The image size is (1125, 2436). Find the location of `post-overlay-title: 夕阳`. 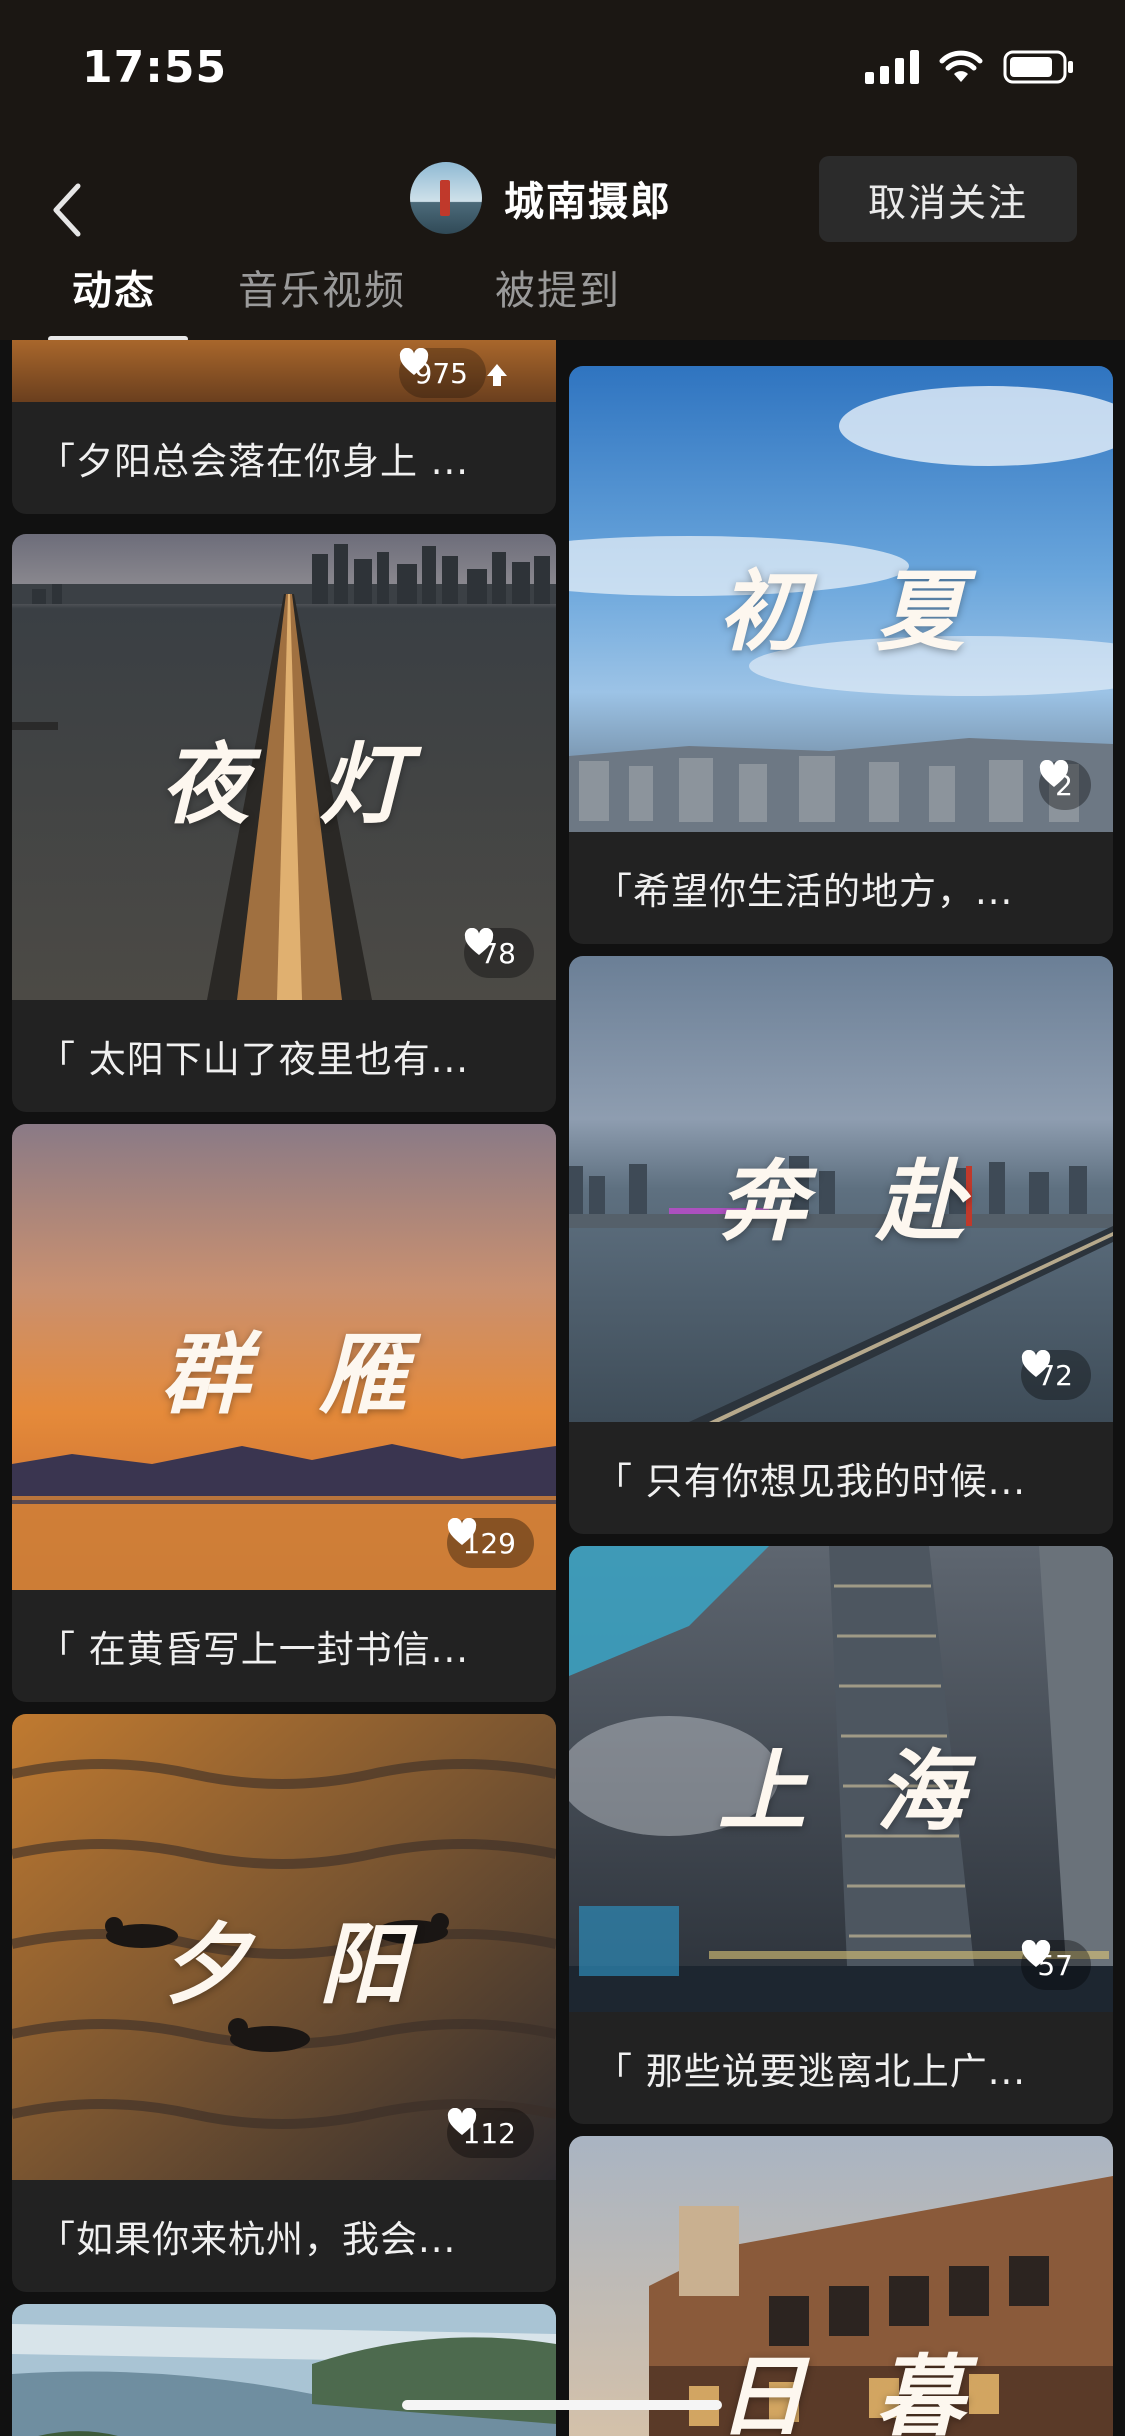

post-overlay-title: 夕阳 is located at coordinates (318, 1964).